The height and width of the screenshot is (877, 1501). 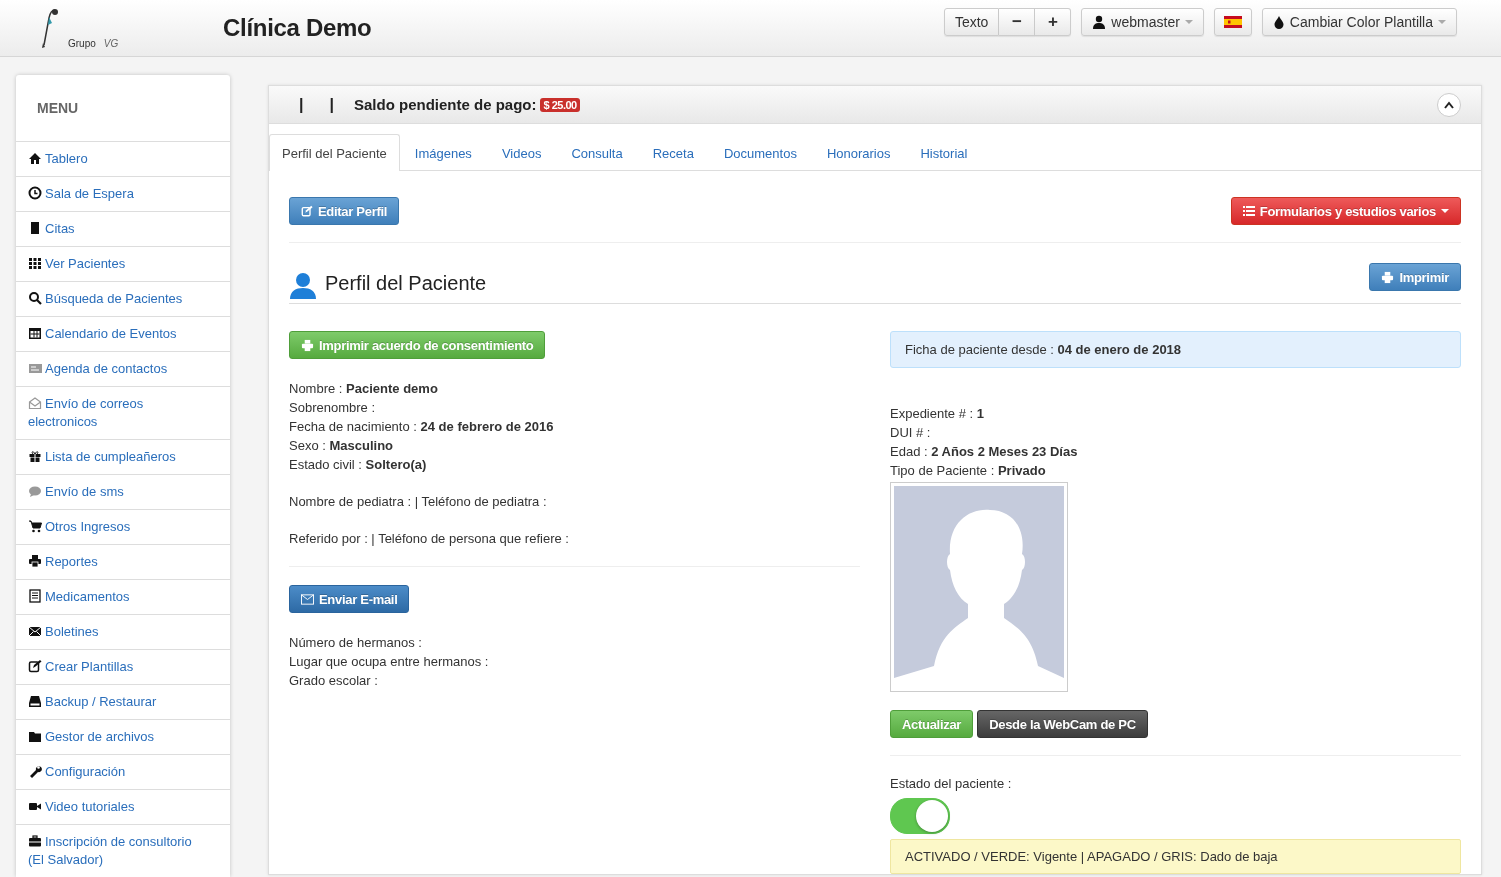 I want to click on calendar-icon, so click(x=35, y=333).